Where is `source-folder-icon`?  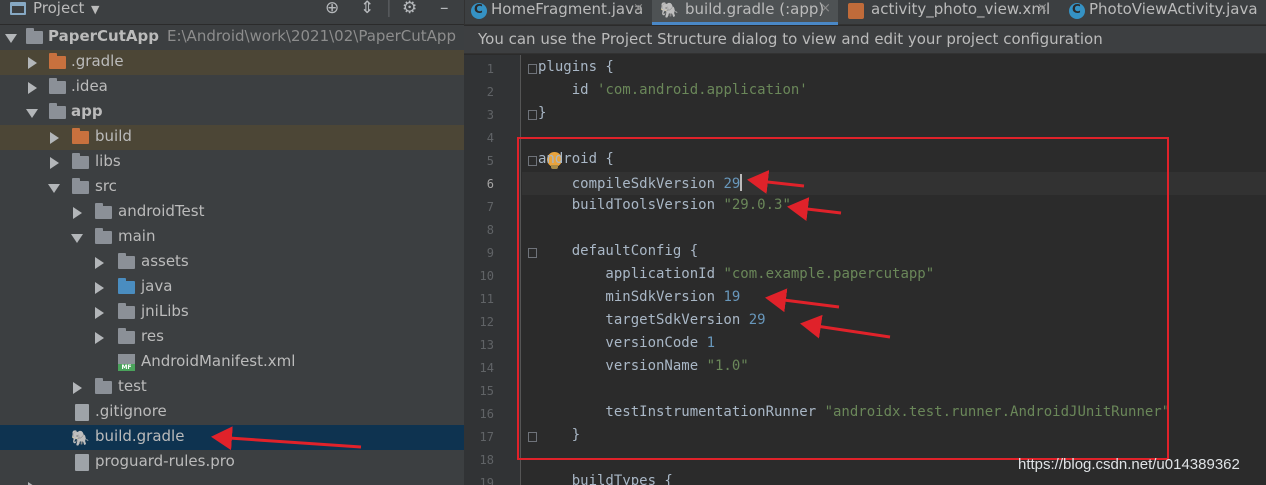 source-folder-icon is located at coordinates (126, 286).